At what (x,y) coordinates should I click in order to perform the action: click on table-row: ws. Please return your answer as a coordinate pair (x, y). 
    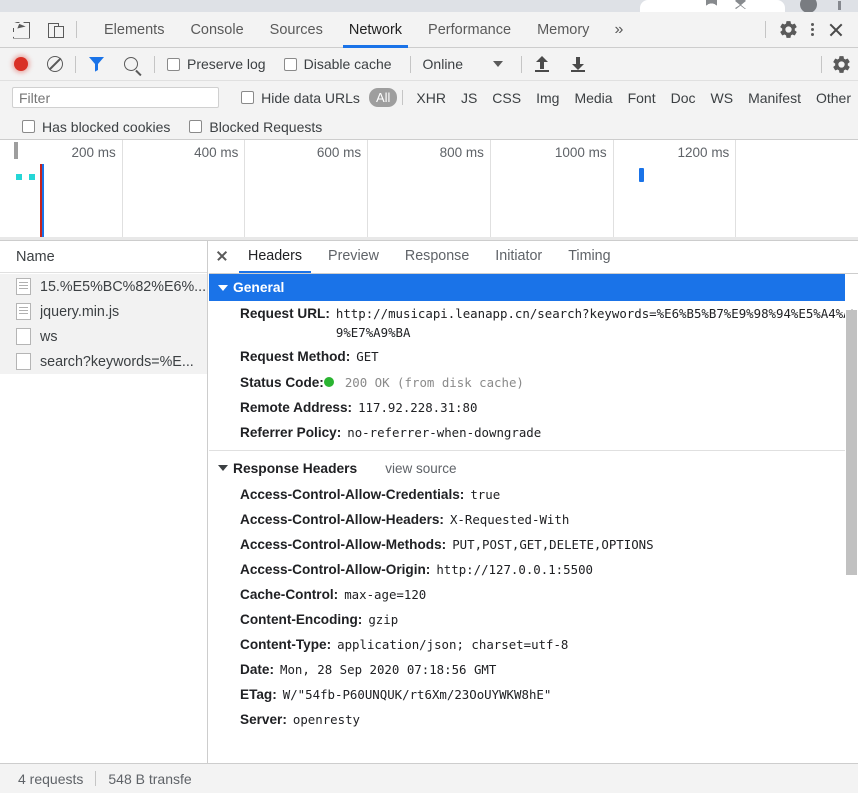
    Looking at the image, I should click on (103, 336).